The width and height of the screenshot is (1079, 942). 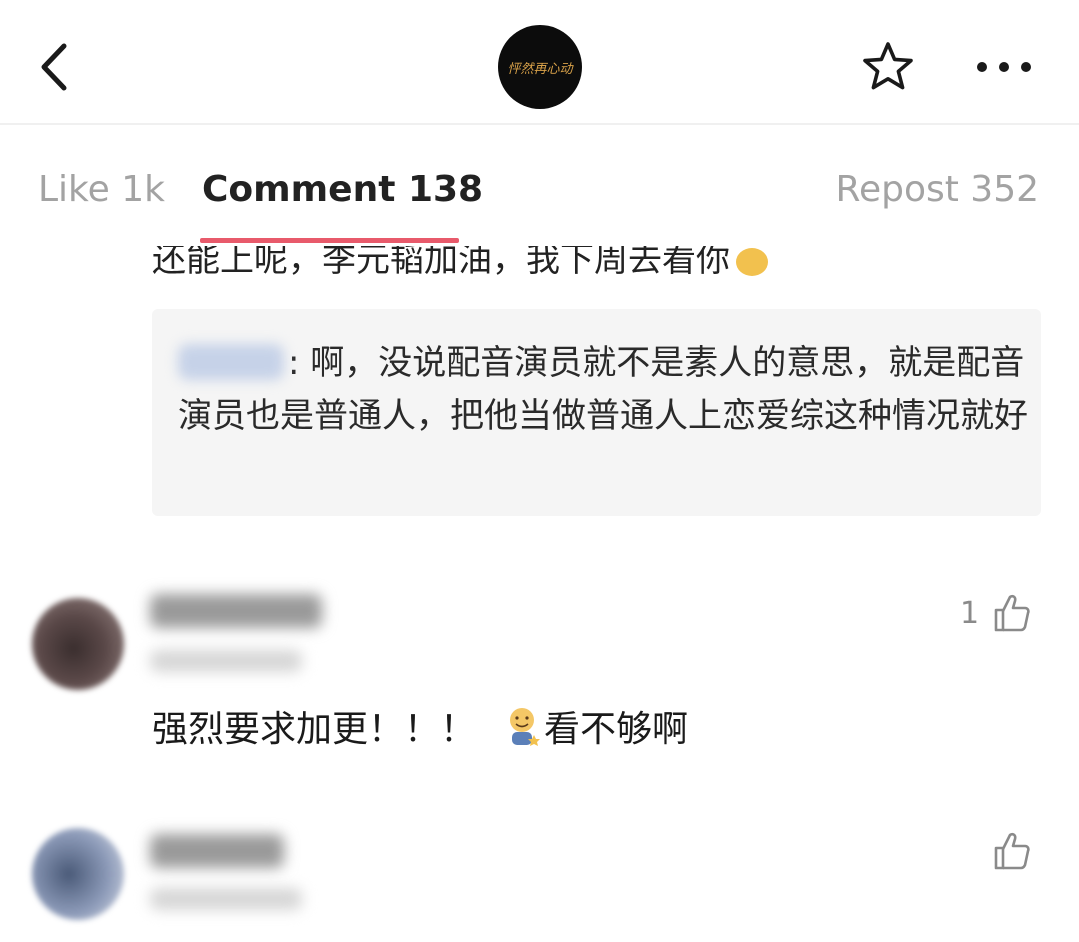 I want to click on logo-text: 怦然再心动, so click(x=540, y=69).